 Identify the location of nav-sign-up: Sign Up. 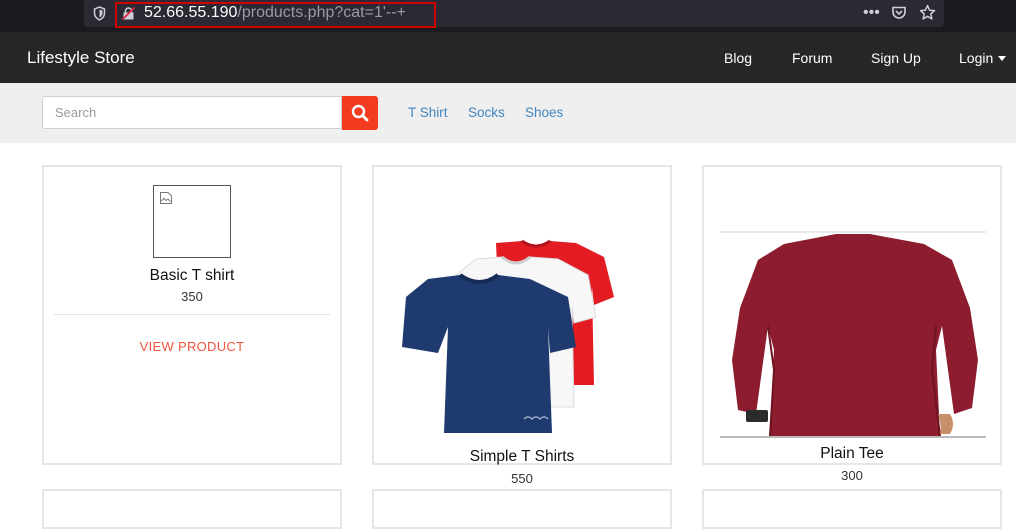
(896, 58).